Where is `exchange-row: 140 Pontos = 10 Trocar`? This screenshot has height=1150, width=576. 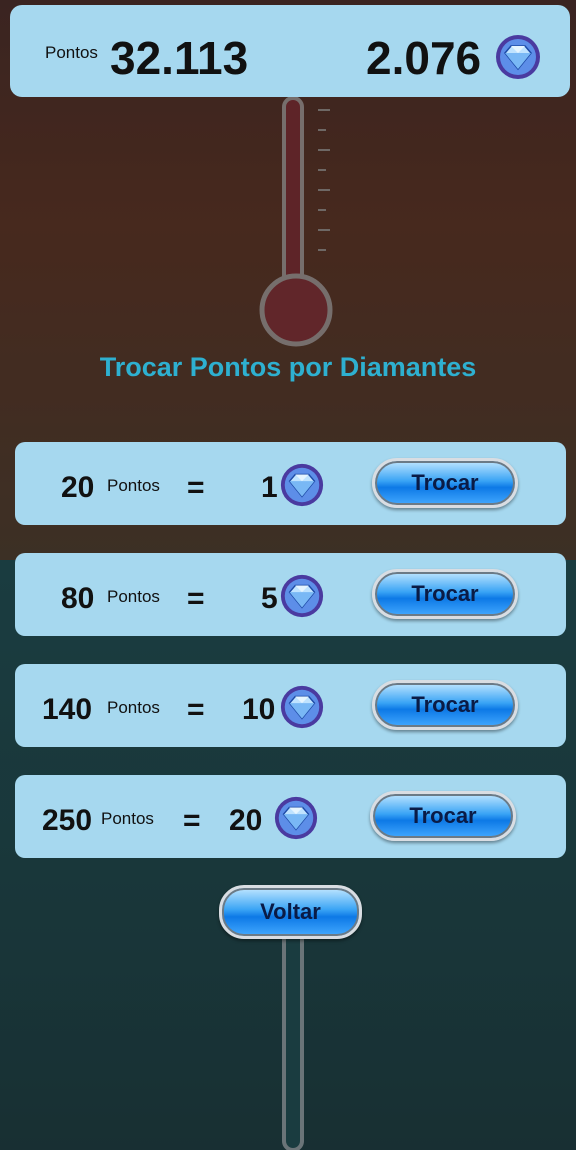 exchange-row: 140 Pontos = 10 Trocar is located at coordinates (290, 705).